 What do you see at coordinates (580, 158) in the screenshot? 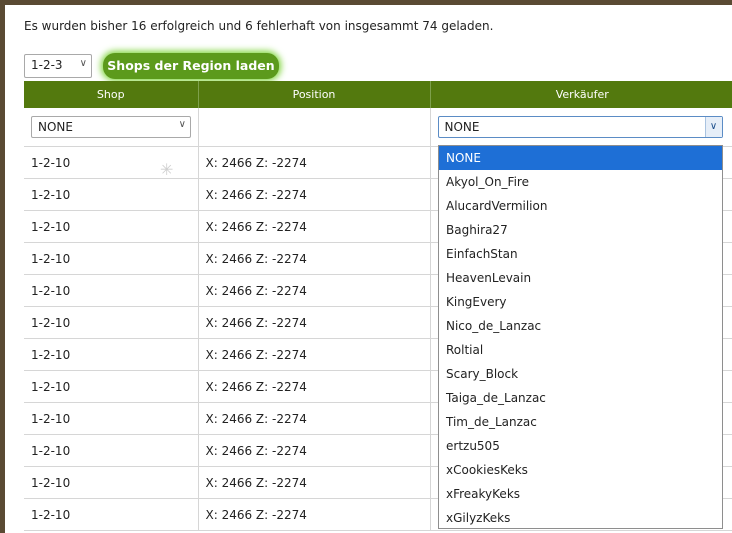
I see `dropdown-option: NONE` at bounding box center [580, 158].